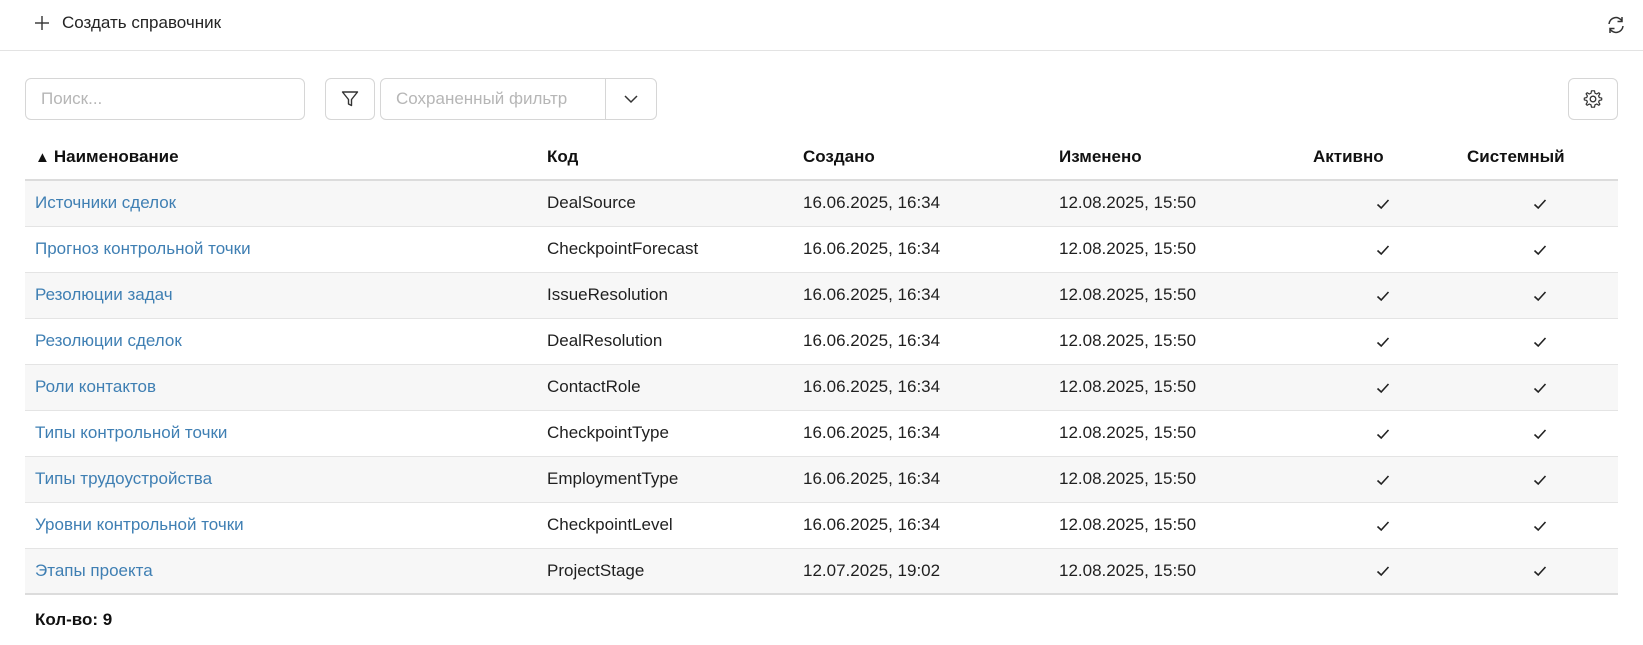 This screenshot has width=1643, height=645. What do you see at coordinates (105, 202) in the screenshot?
I see `directory-link: Источники сделок` at bounding box center [105, 202].